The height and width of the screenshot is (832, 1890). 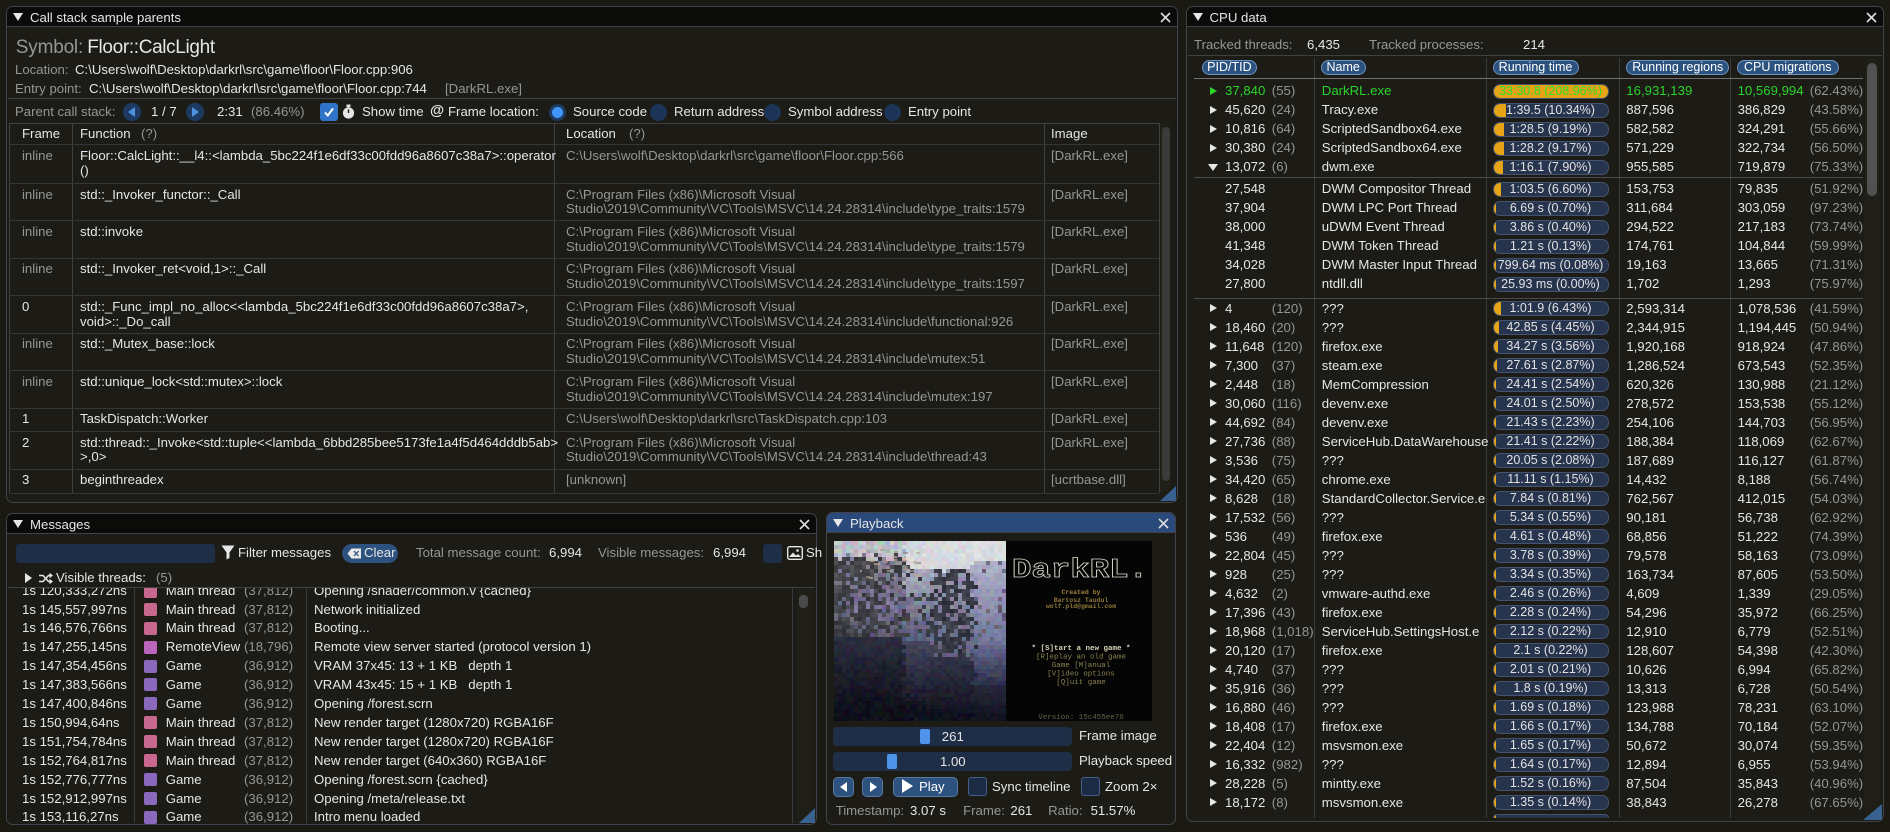 I want to click on svg-text: [V]ideo options, so click(x=1081, y=674).